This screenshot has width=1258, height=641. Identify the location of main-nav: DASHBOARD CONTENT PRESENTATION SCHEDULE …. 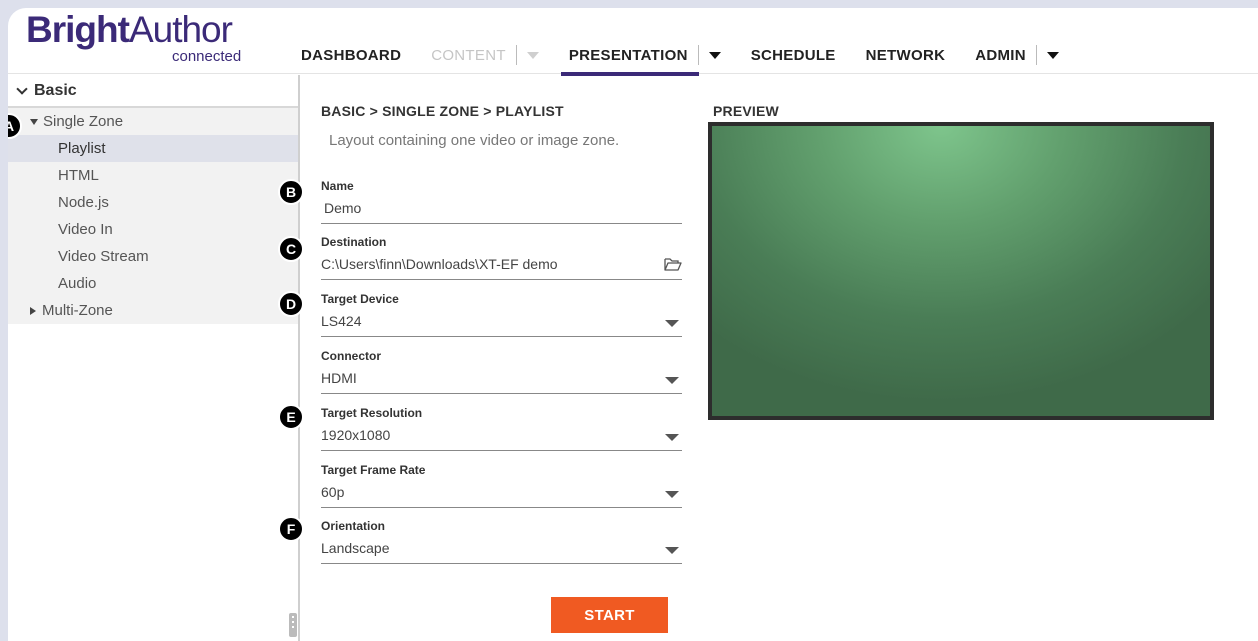
(695, 59).